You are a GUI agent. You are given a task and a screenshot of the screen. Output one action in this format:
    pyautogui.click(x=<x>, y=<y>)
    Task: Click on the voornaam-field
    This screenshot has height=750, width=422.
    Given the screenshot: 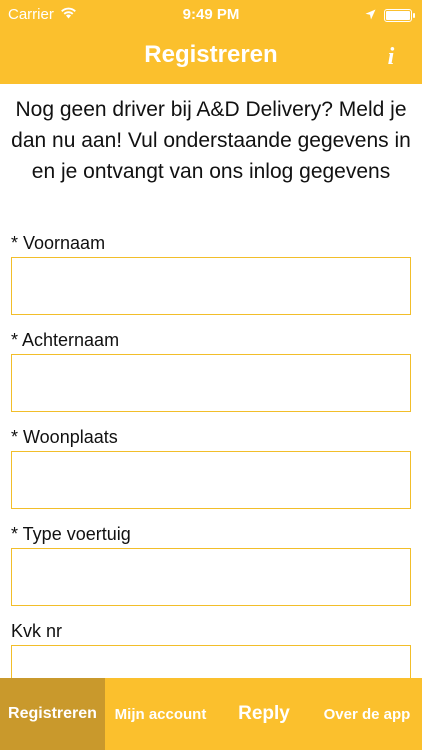 What is the action you would take?
    pyautogui.click(x=211, y=286)
    